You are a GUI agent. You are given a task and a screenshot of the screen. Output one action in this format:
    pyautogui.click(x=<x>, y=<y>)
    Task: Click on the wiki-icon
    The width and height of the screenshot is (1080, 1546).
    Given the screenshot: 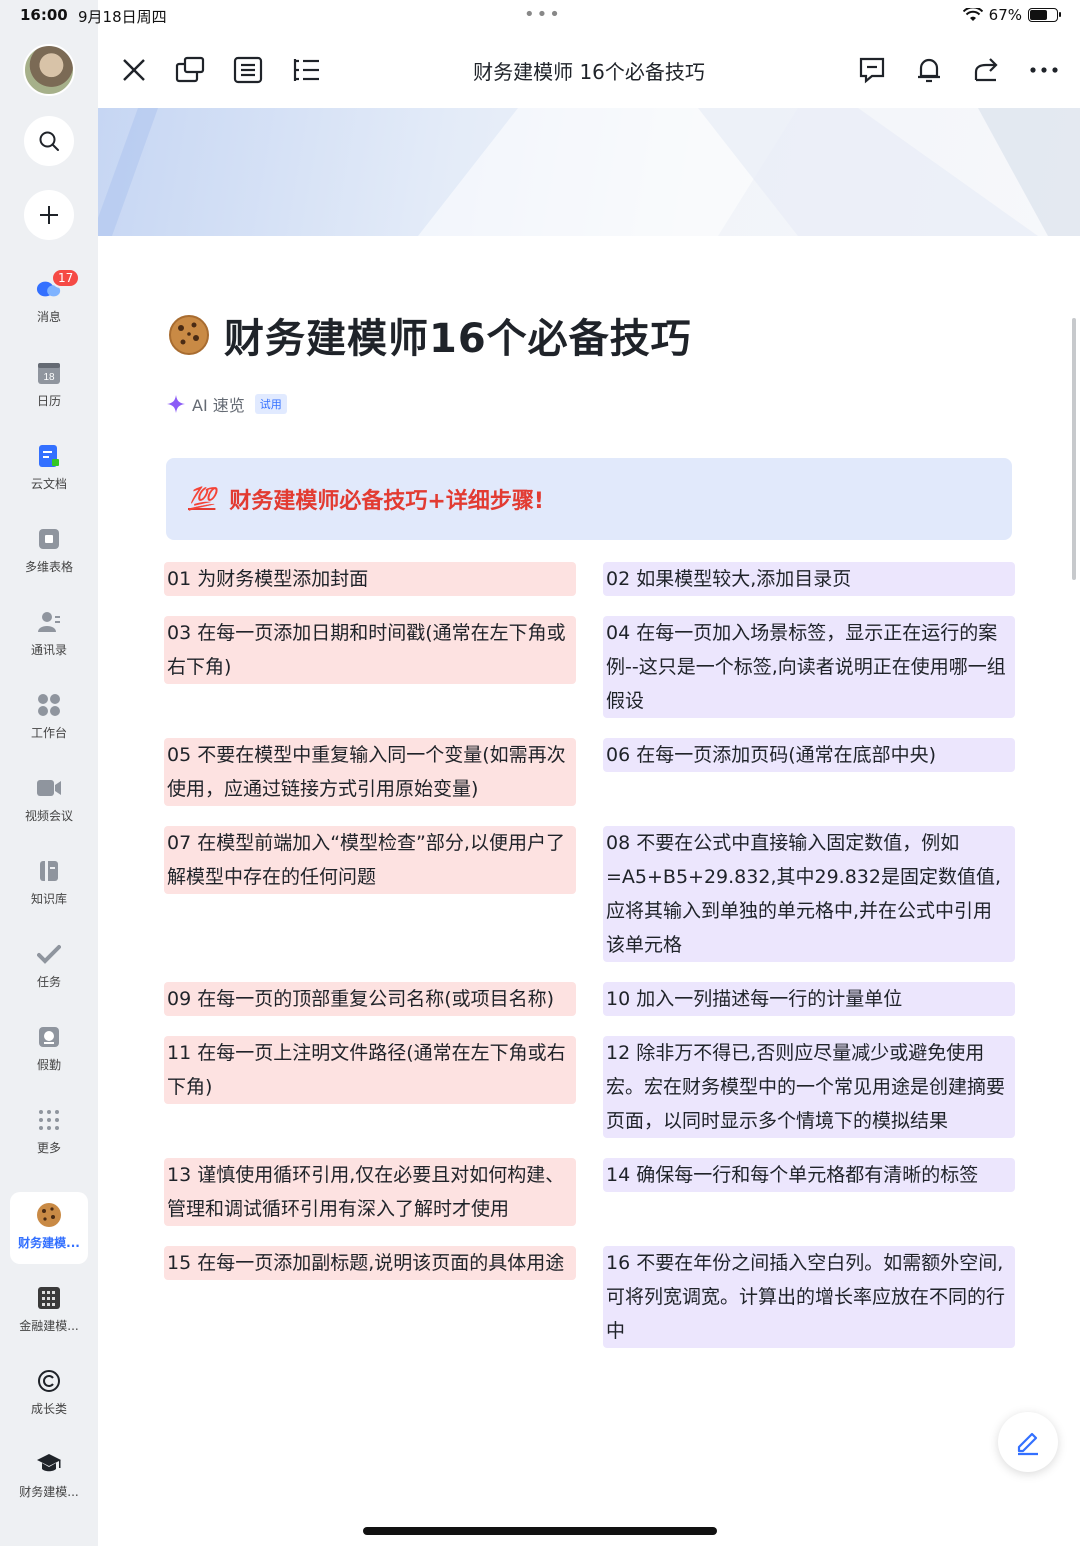 What is the action you would take?
    pyautogui.click(x=49, y=871)
    